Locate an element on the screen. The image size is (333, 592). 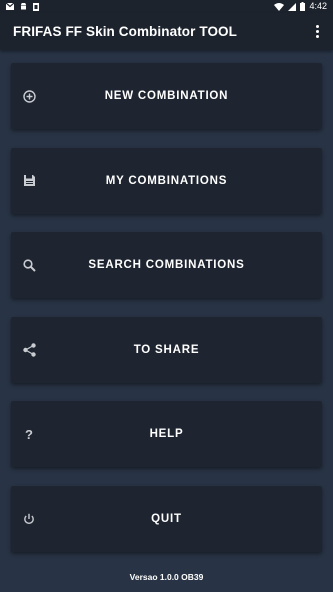
my-combinations-label: MY COMBINATIONS is located at coordinates (166, 180).